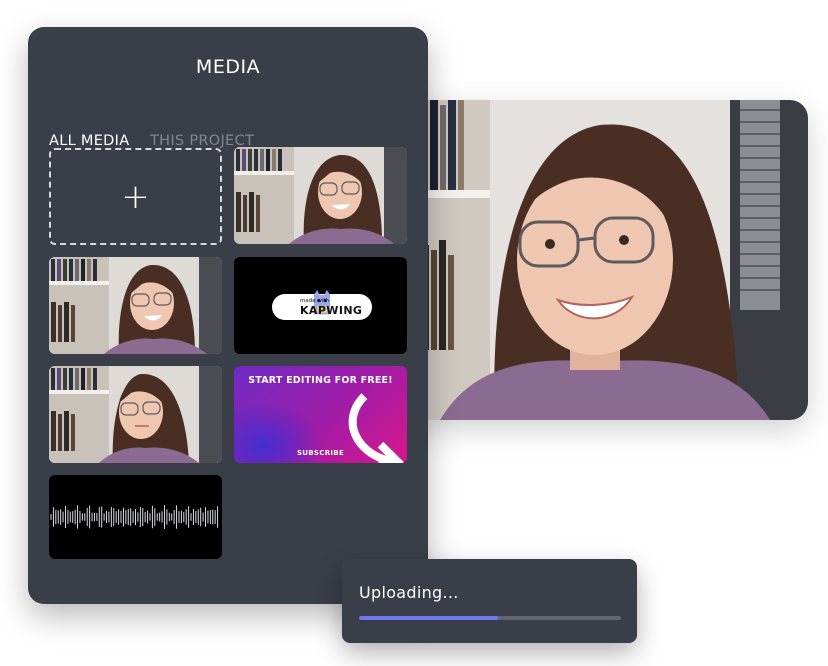  What do you see at coordinates (89, 141) in the screenshot?
I see `tab-all-media: ALL MEDIA` at bounding box center [89, 141].